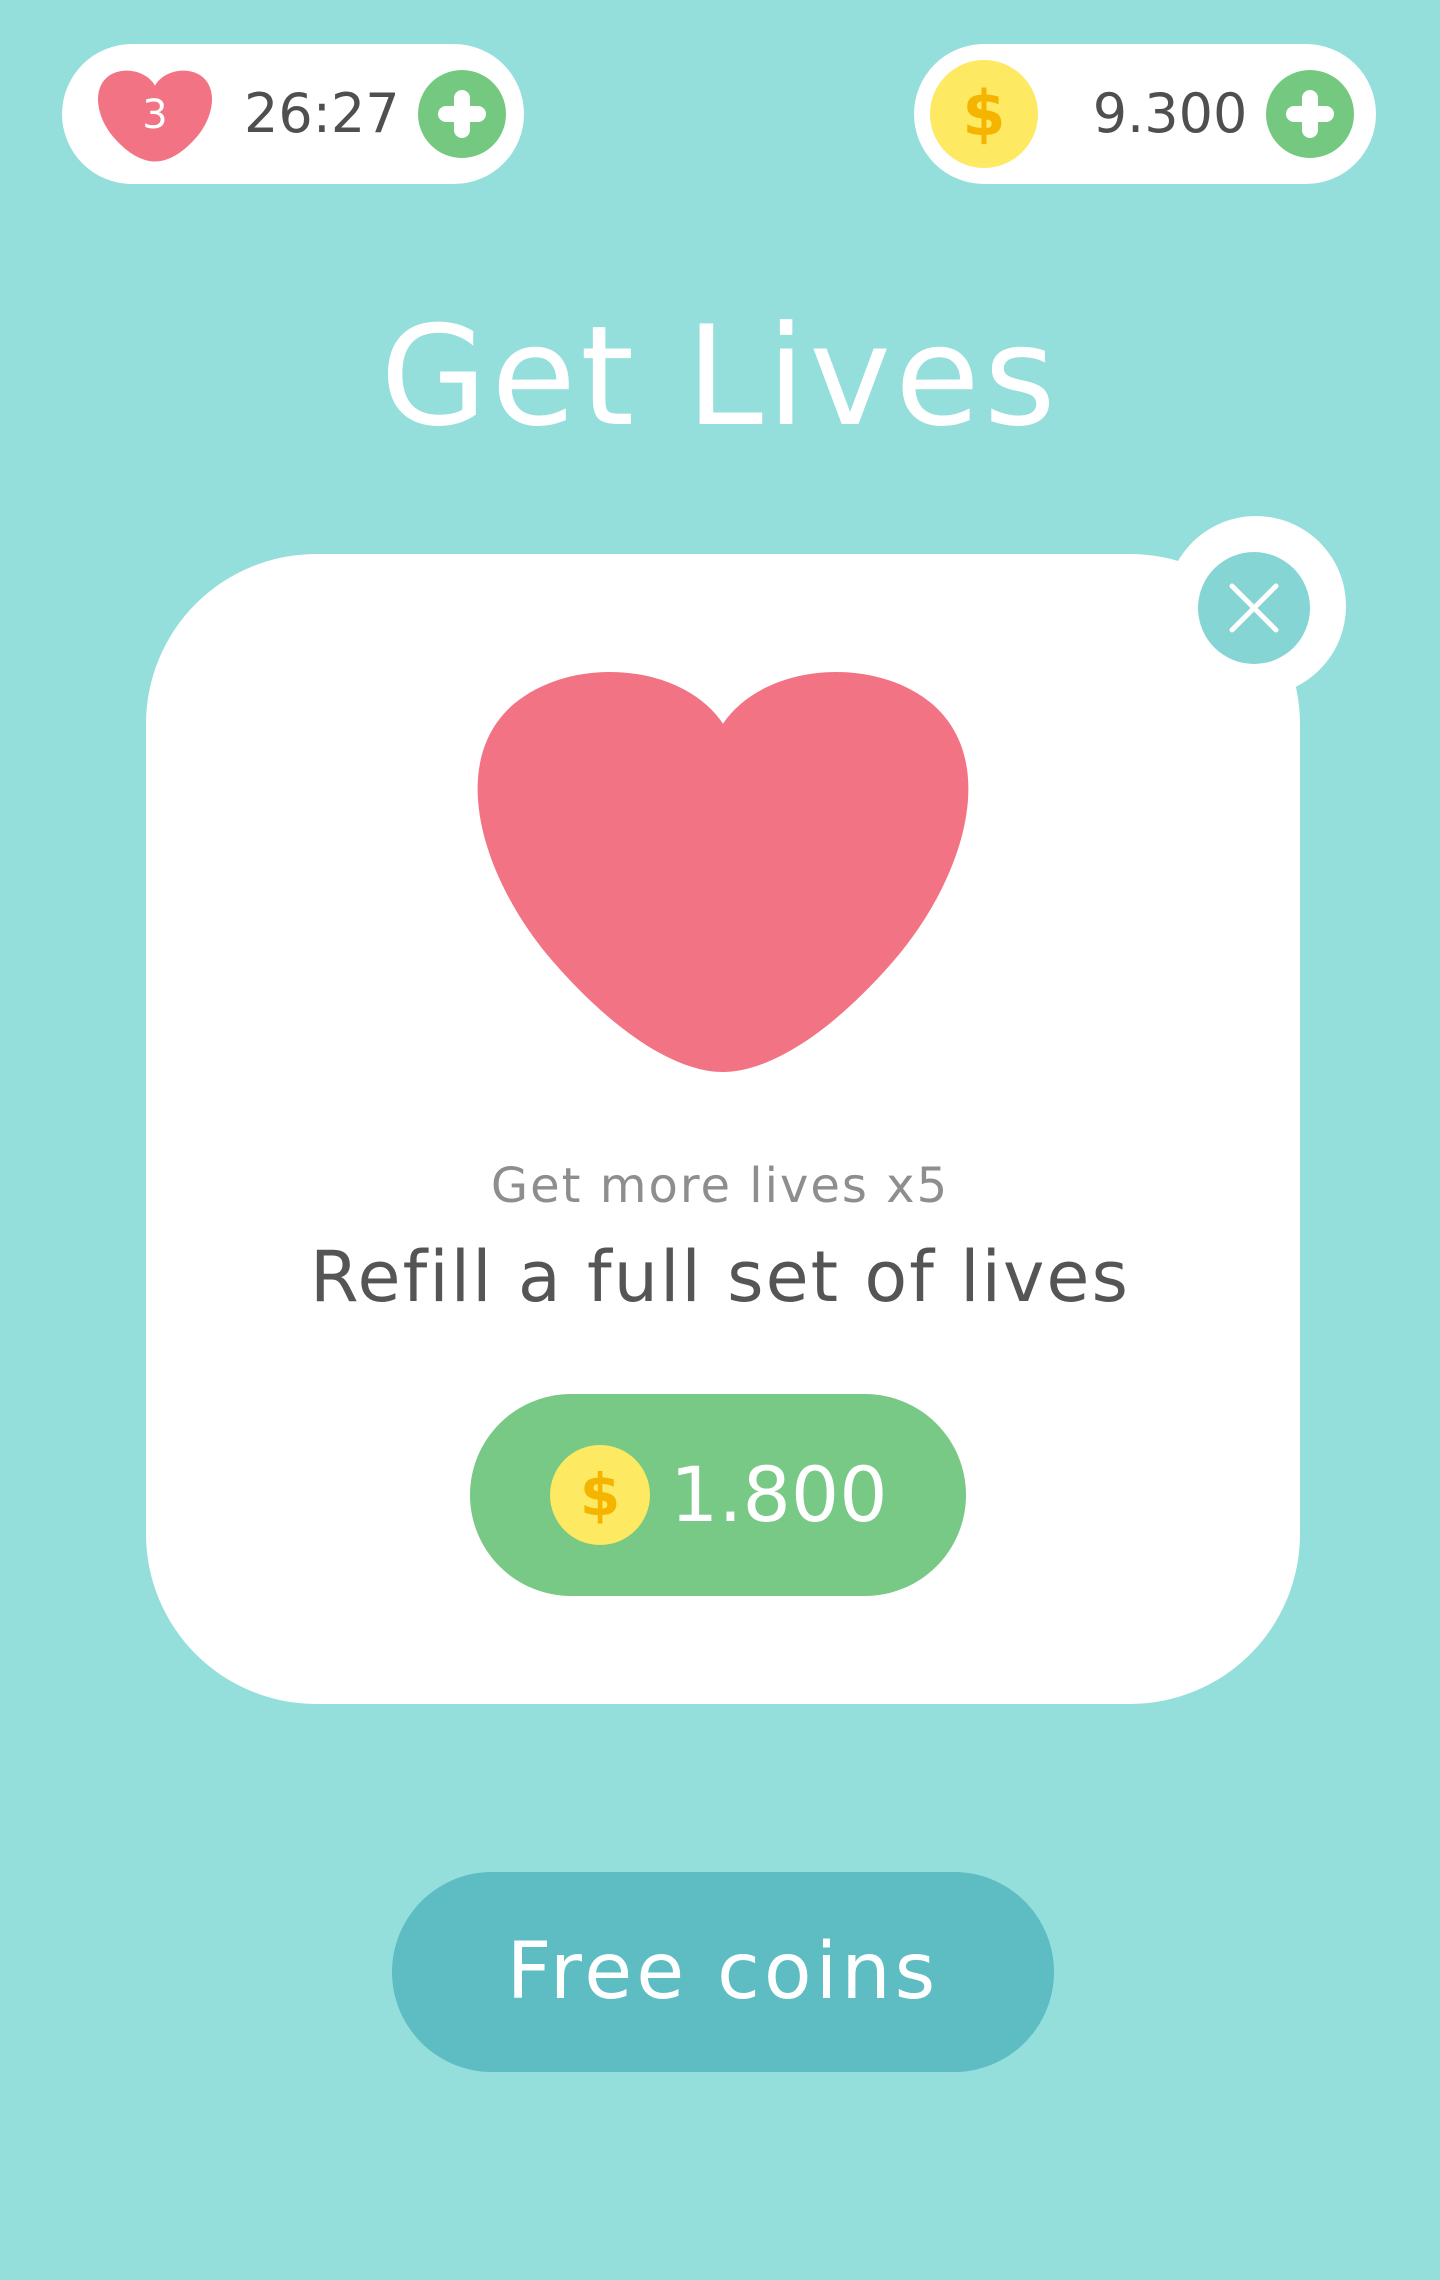 This screenshot has height=2280, width=1440. Describe the element at coordinates (720, 1277) in the screenshot. I see `offer-description: Refill a full set of lives` at that location.